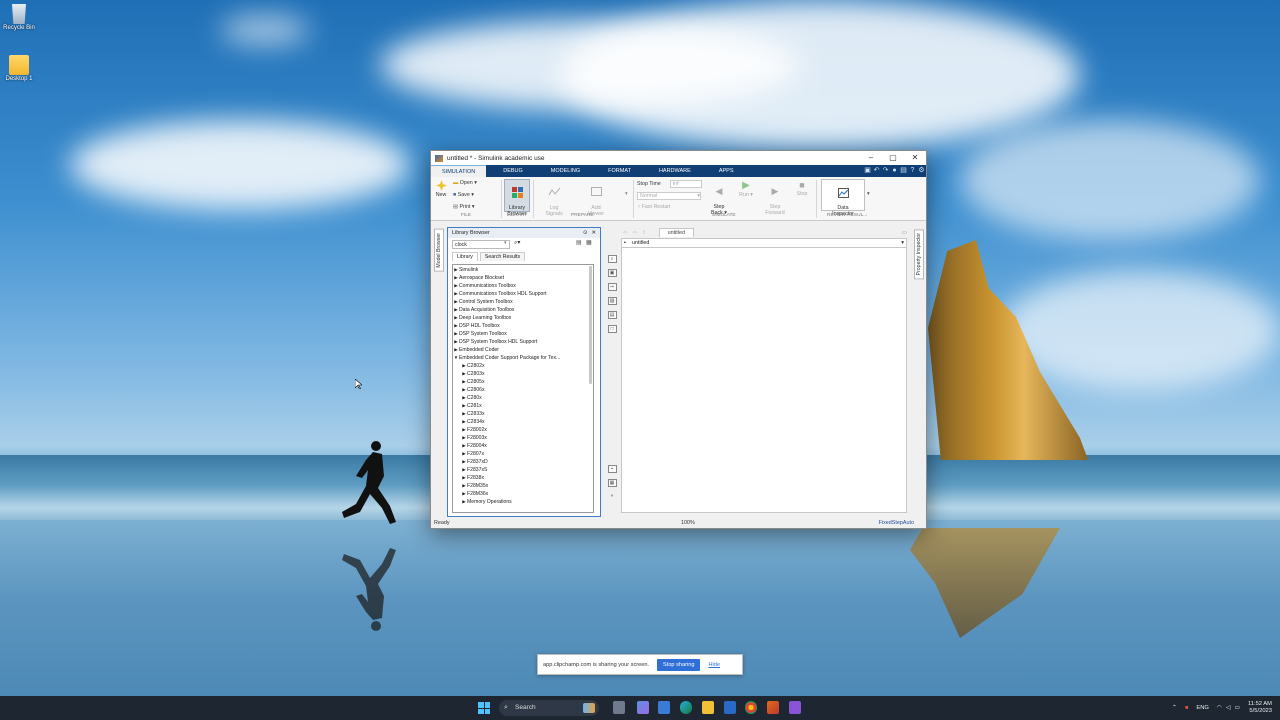 This screenshot has width=1280, height=720. Describe the element at coordinates (523, 462) in the screenshot. I see `tree-item: ▶ F2837xD` at that location.